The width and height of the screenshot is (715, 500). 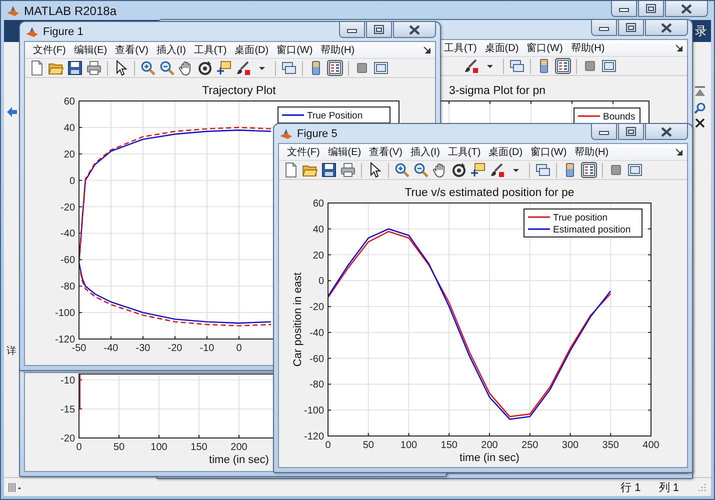 I want to click on x-tick-label: 400, so click(x=651, y=445).